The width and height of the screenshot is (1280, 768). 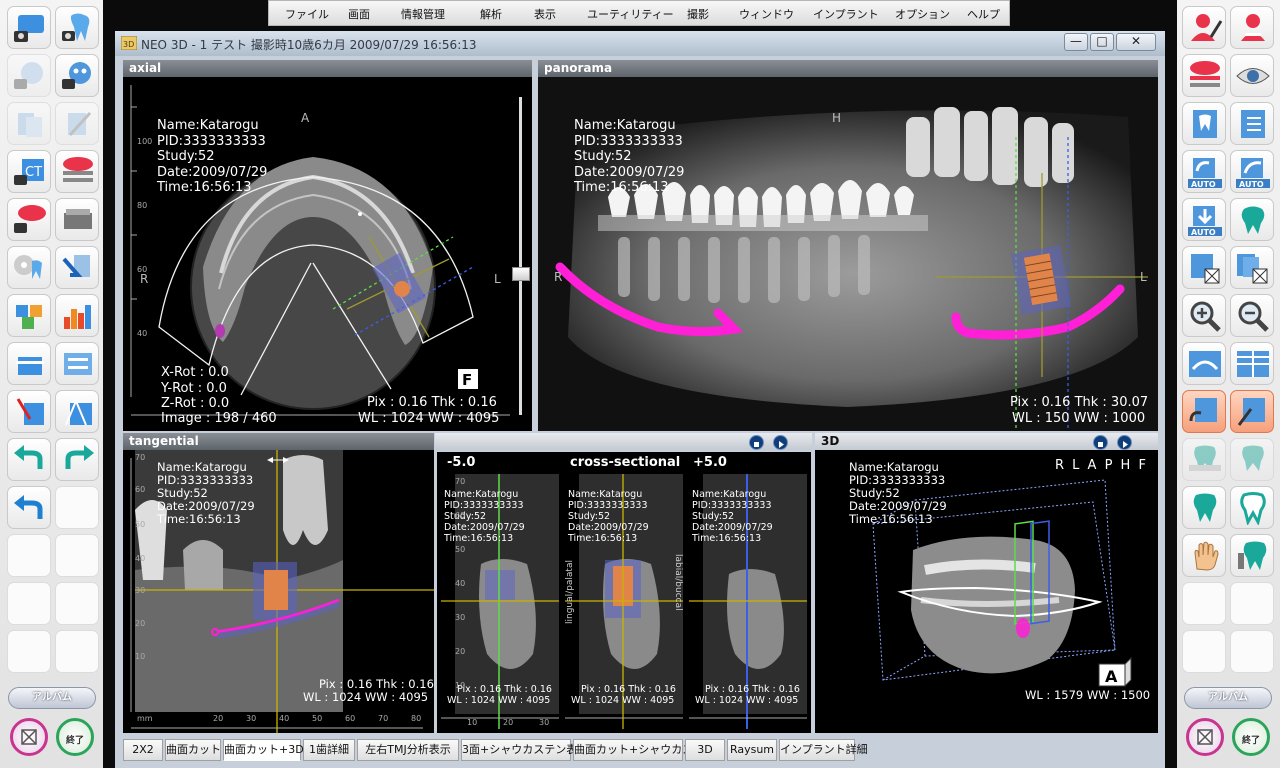 What do you see at coordinates (1252, 411) in the screenshot?
I see `edit-view-button` at bounding box center [1252, 411].